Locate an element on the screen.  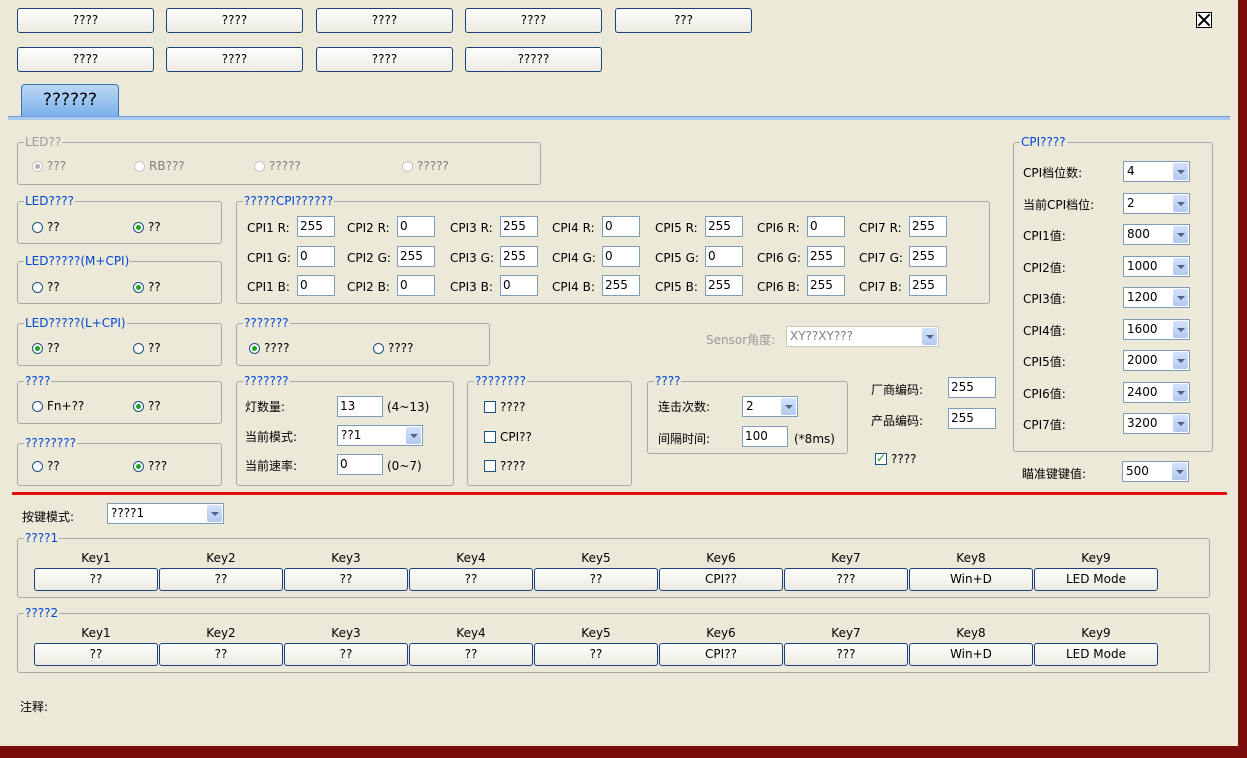
key-mode-select: ????1 is located at coordinates (165, 513).